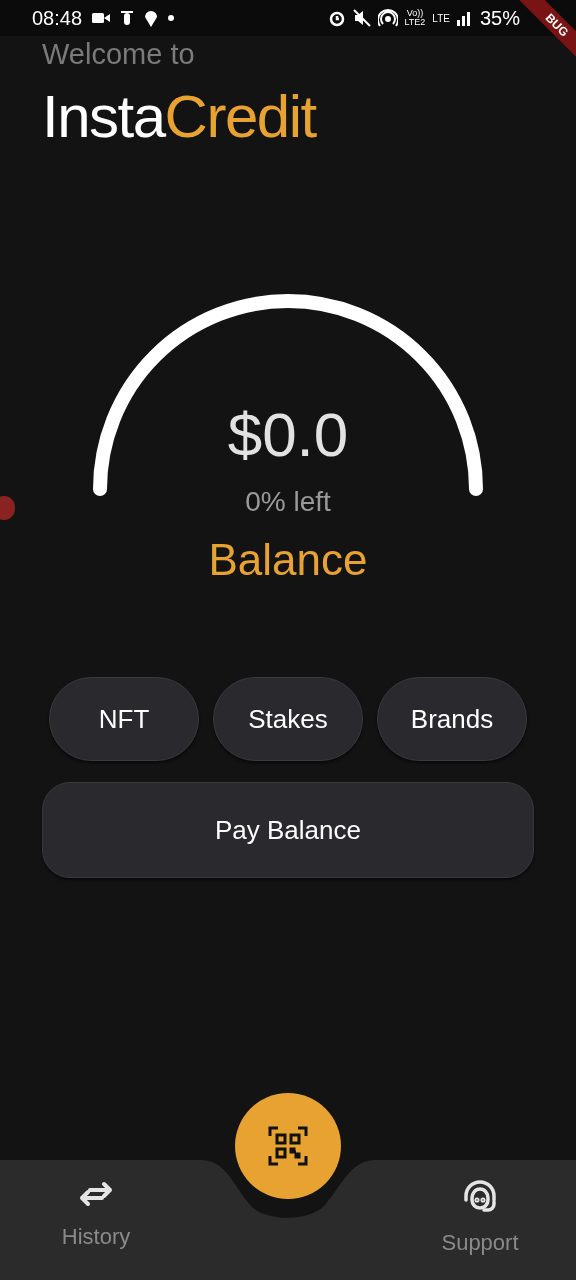 Image resolution: width=576 pixels, height=1280 pixels. What do you see at coordinates (124, 719) in the screenshot?
I see `action-button: NFT` at bounding box center [124, 719].